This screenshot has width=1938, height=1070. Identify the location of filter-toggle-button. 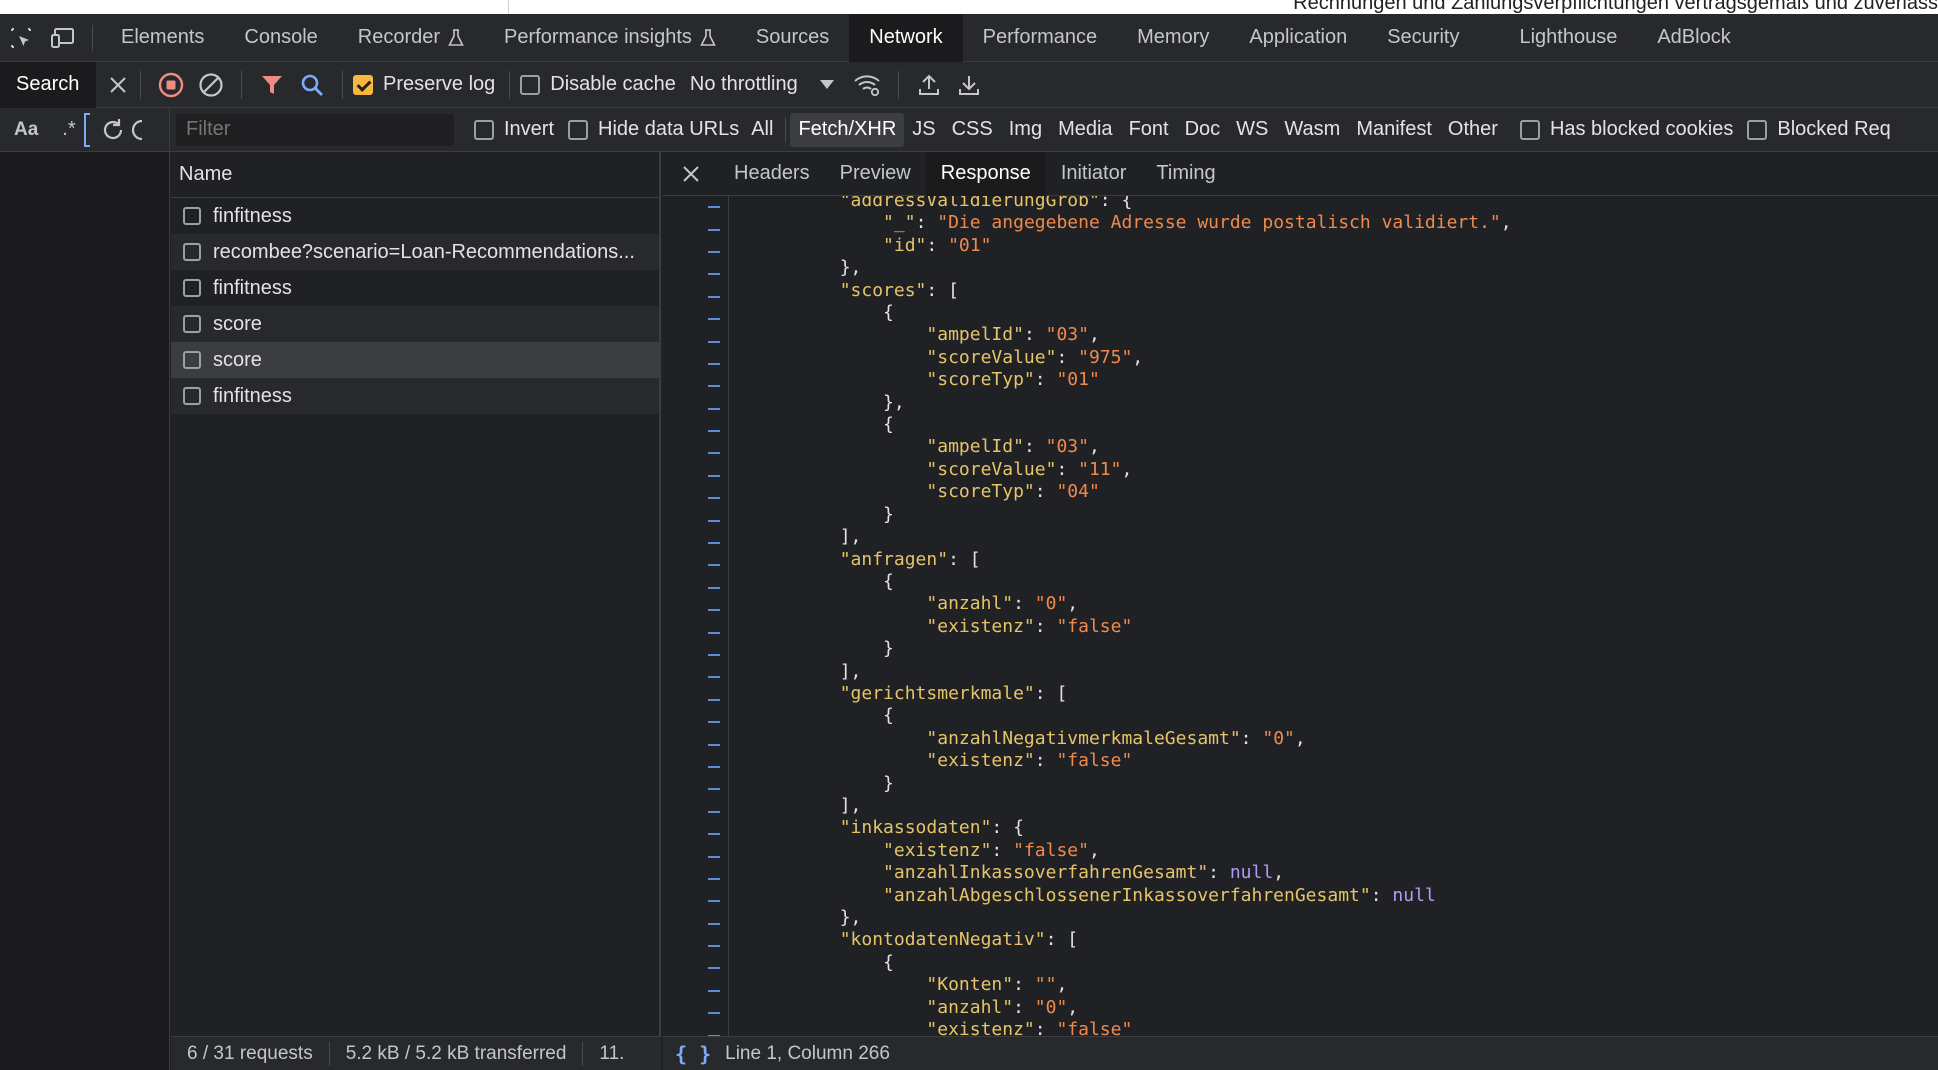
(272, 85).